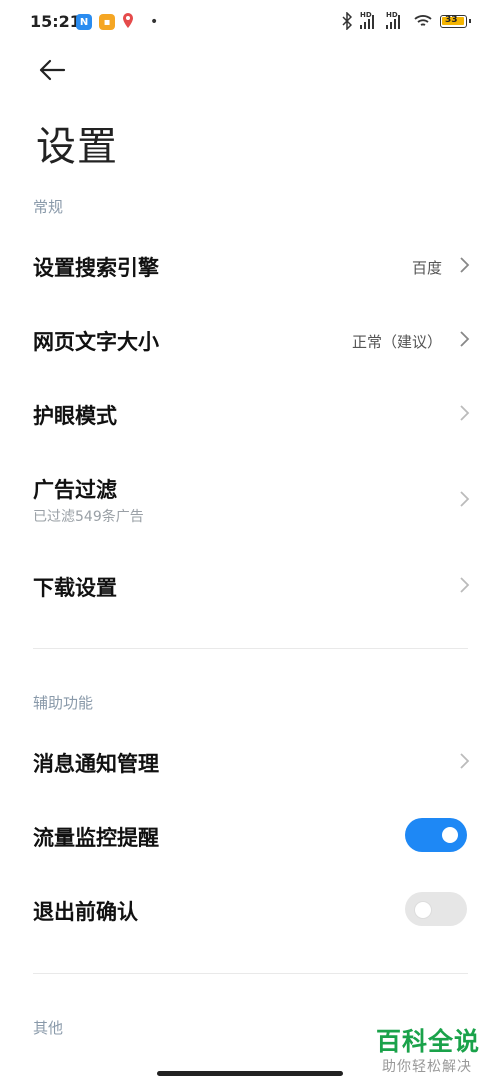 This screenshot has width=500, height=1084. I want to click on row-label: 下载设置, so click(75, 588).